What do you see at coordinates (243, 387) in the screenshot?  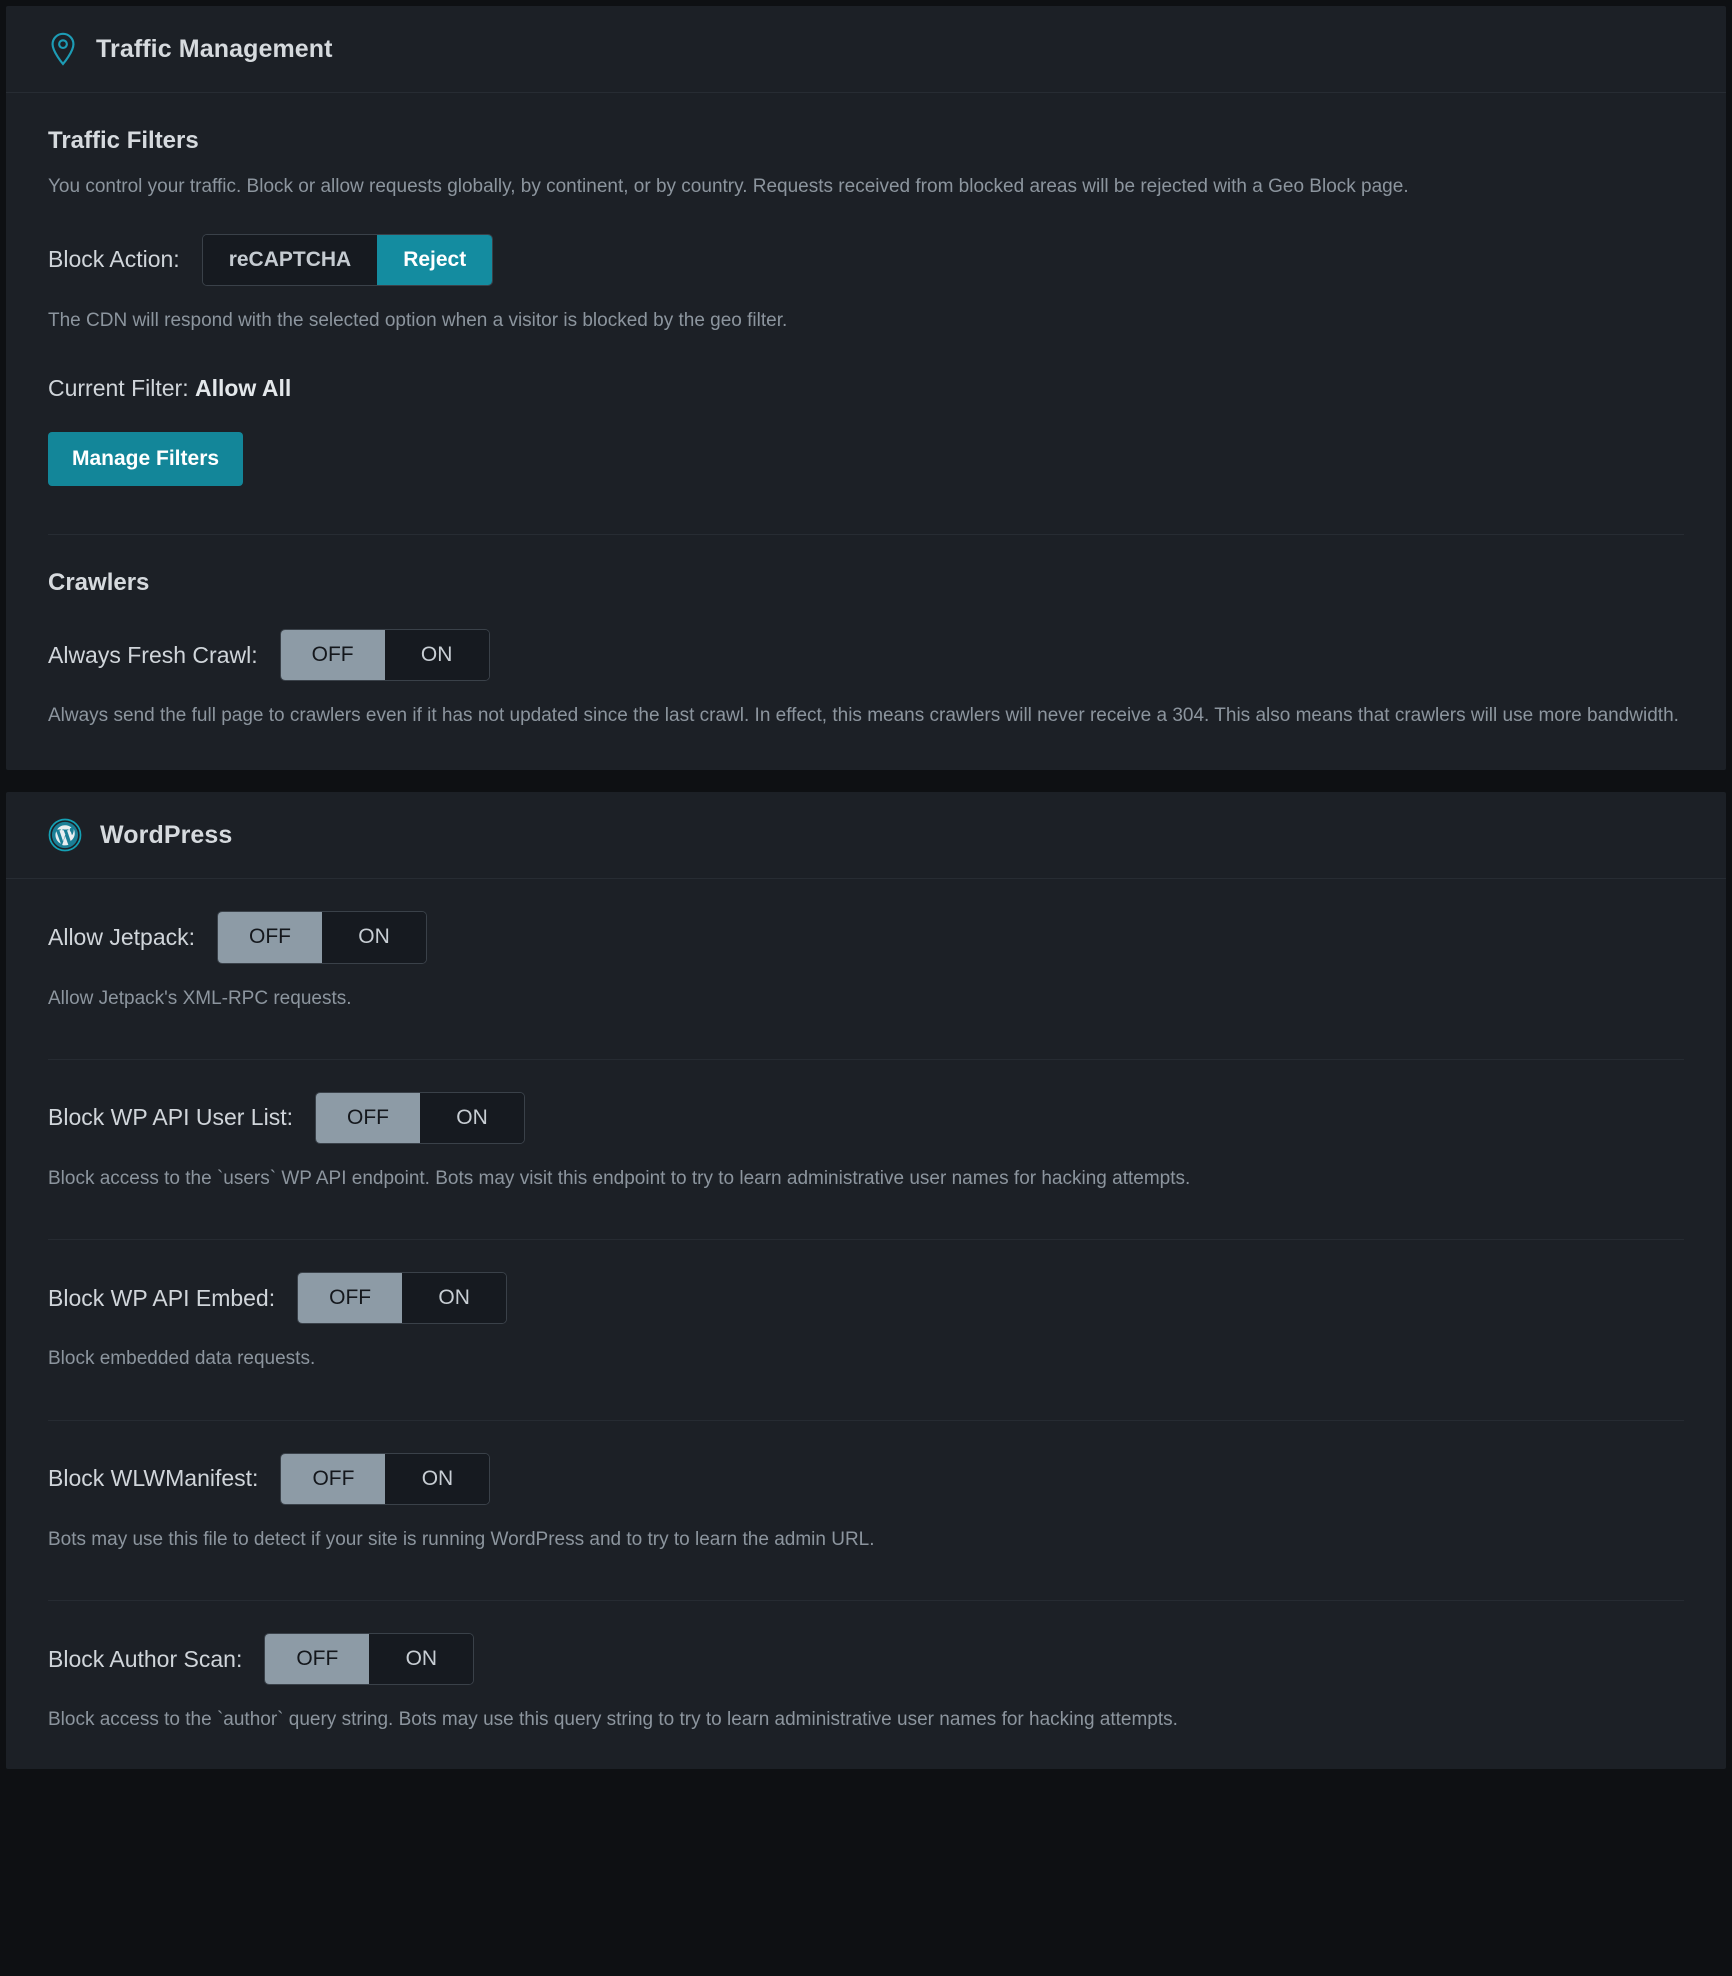 I see `current-filter-value: Allow All` at bounding box center [243, 387].